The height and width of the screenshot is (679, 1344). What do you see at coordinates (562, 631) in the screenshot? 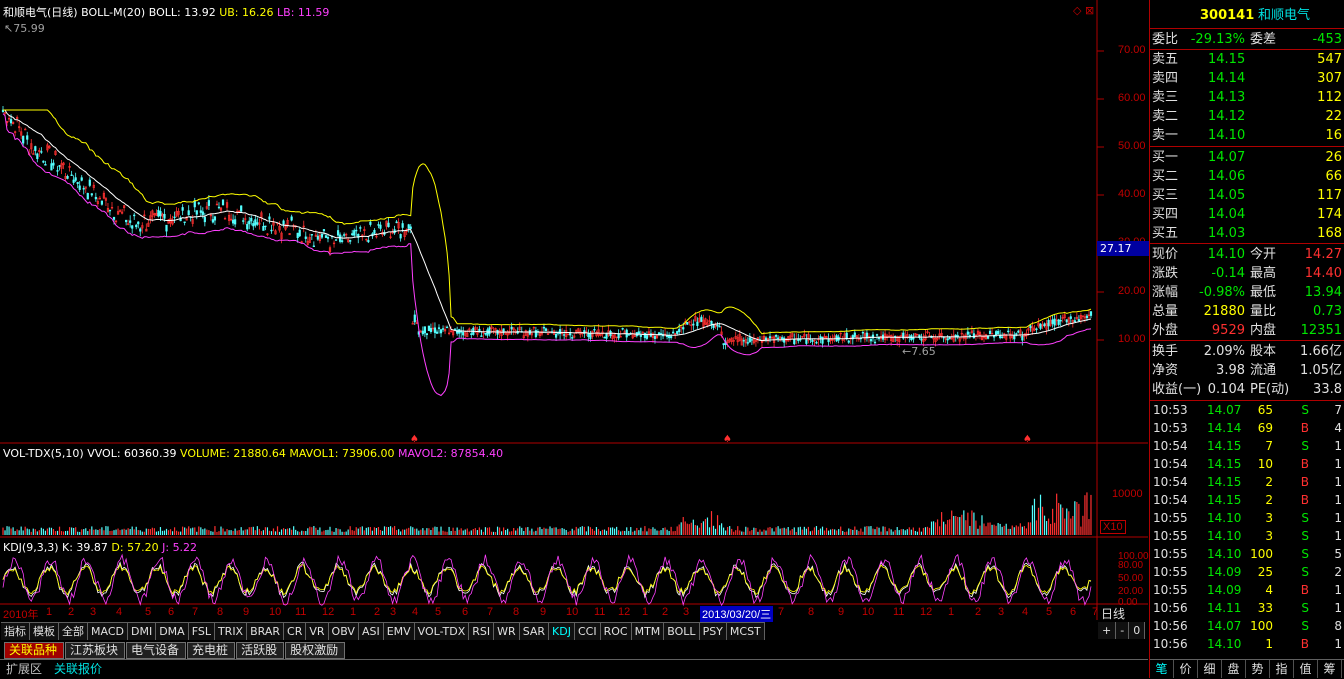
I see `indicator-tab: KDJ` at bounding box center [562, 631].